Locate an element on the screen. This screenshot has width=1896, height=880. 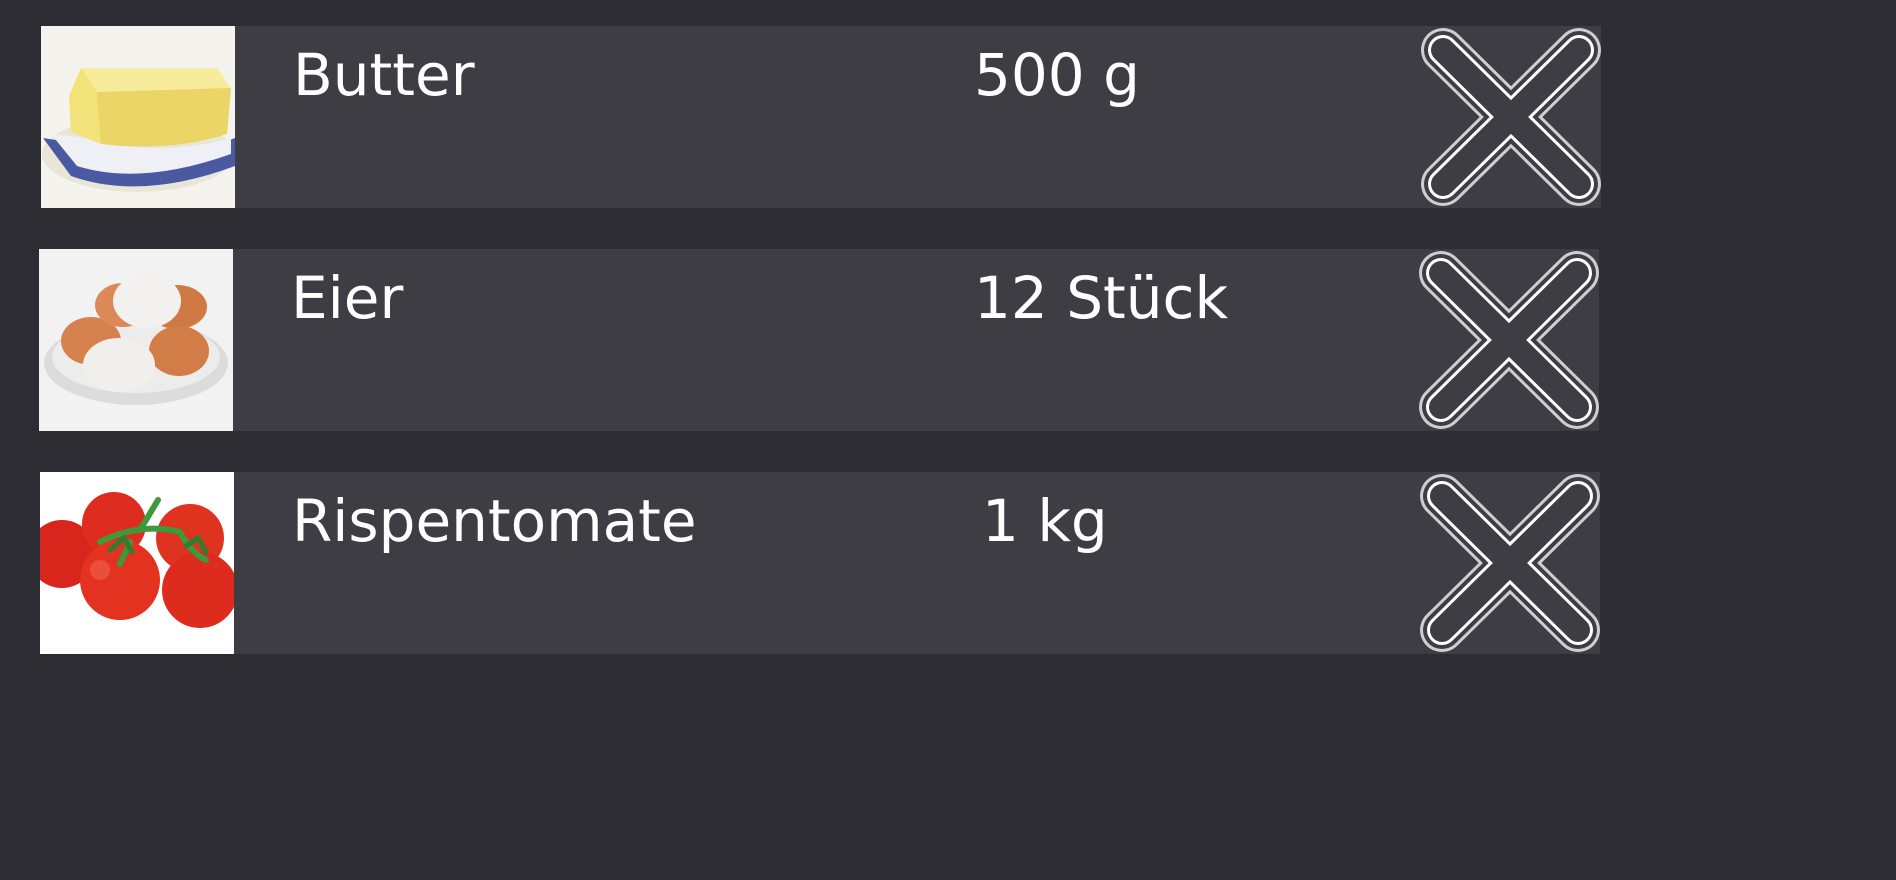
item-quantity: 1 kg is located at coordinates (1045, 521).